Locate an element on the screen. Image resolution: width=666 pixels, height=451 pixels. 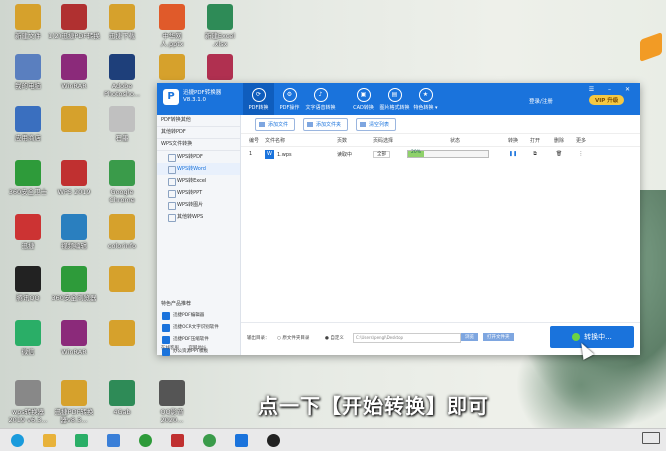
sidebar-item-4: WPS转图片 is located at coordinates (198, 205).